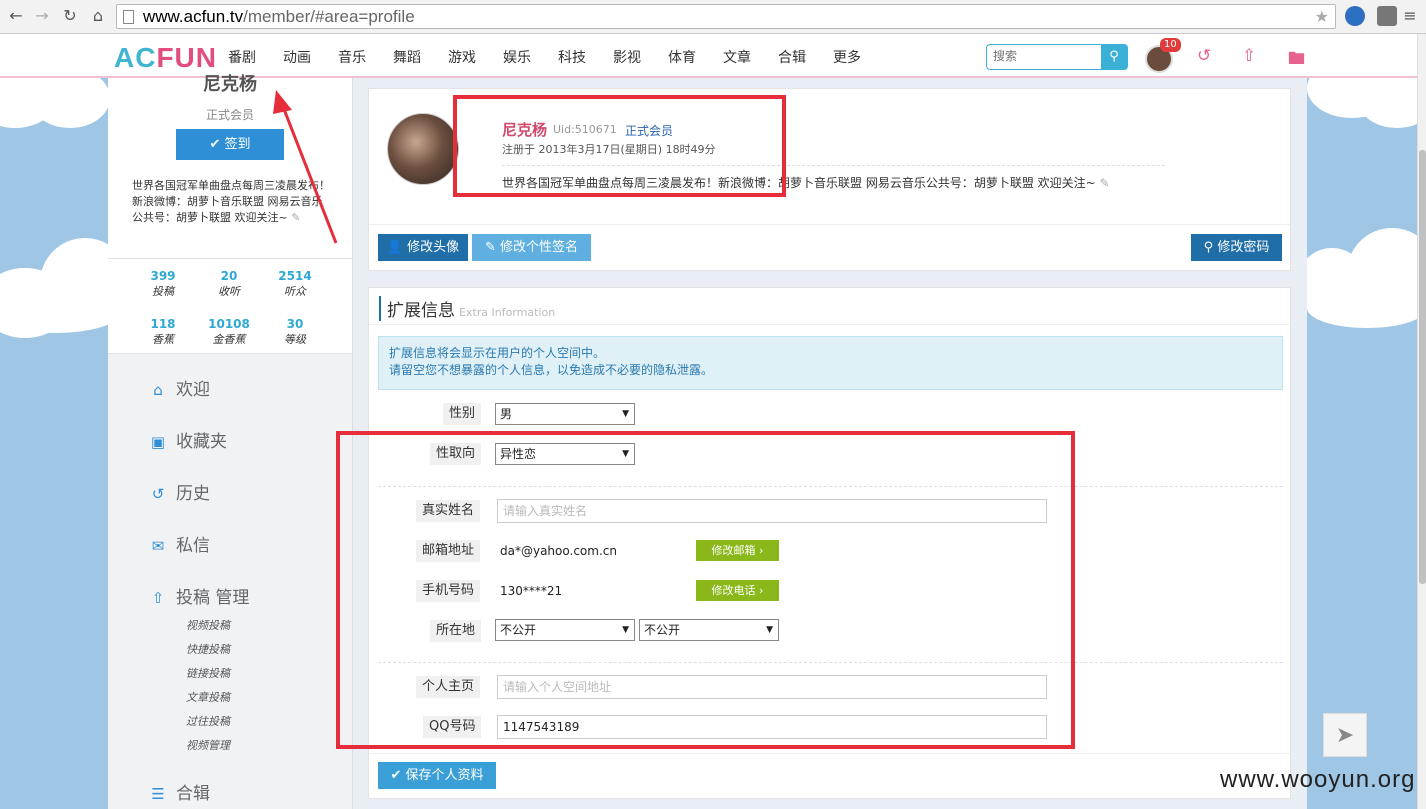 The width and height of the screenshot is (1426, 809). What do you see at coordinates (531, 247) in the screenshot?
I see `change-signature-button: ✎ 修改个性签名` at bounding box center [531, 247].